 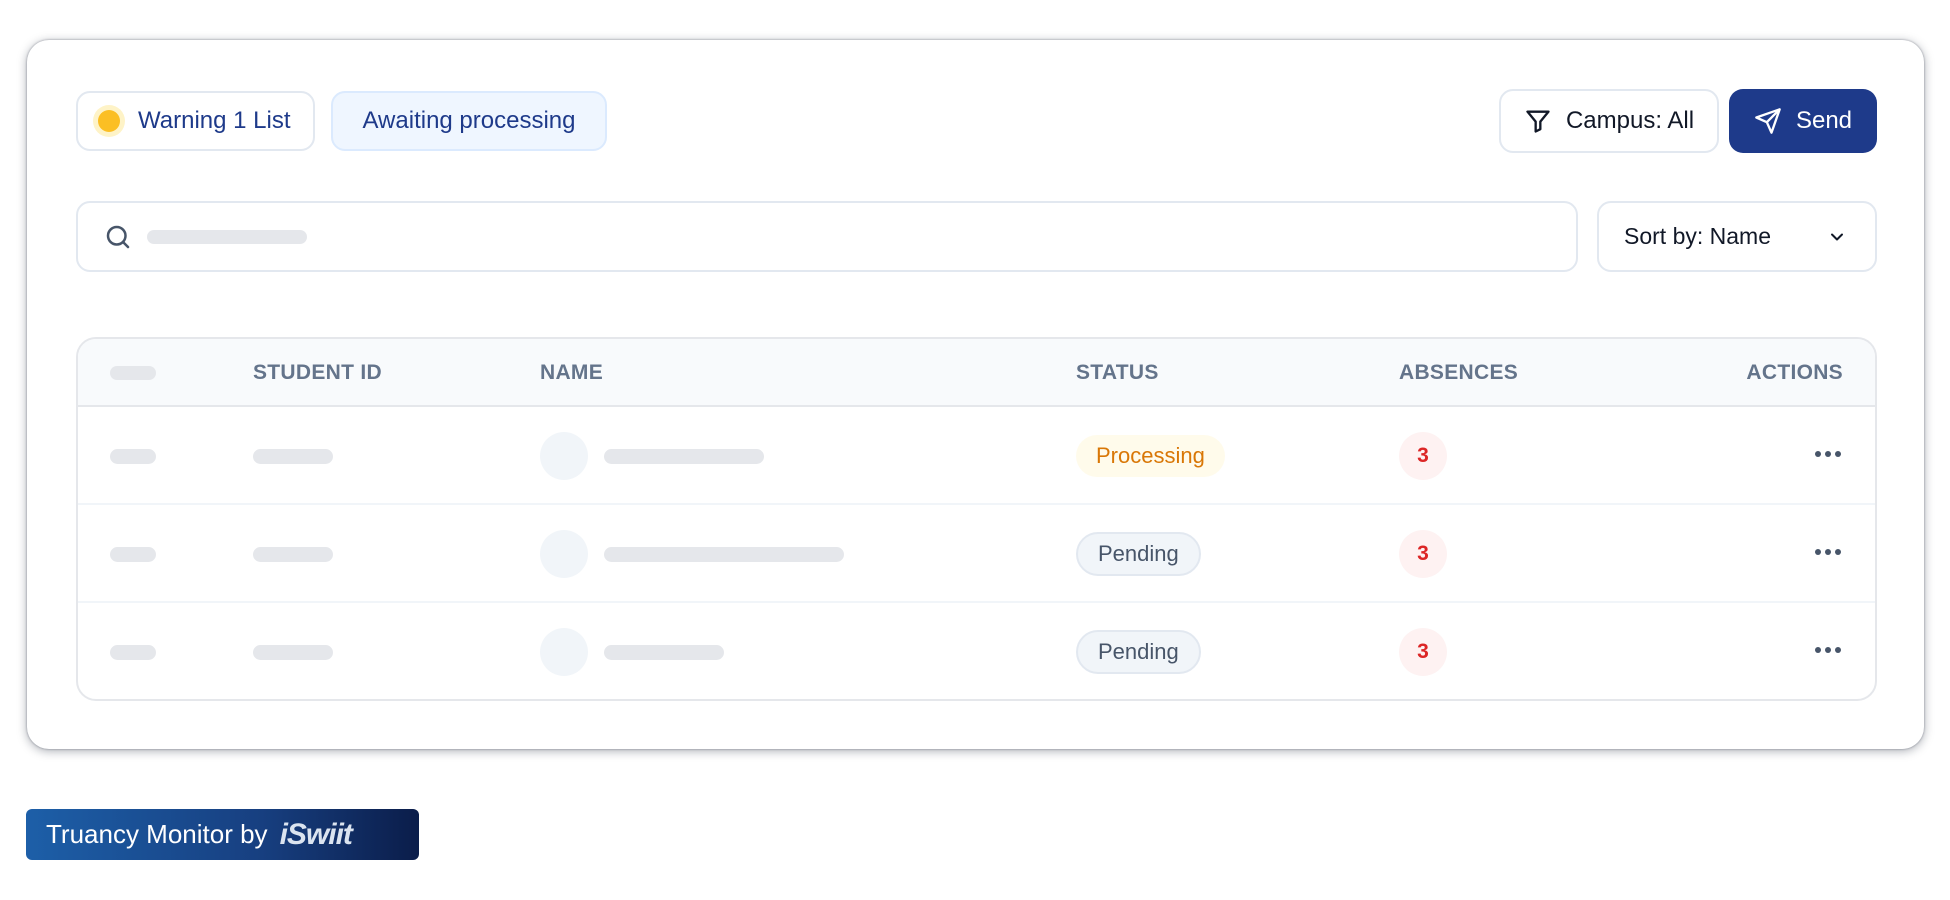 What do you see at coordinates (109, 121) in the screenshot?
I see `warning-dot-icon` at bounding box center [109, 121].